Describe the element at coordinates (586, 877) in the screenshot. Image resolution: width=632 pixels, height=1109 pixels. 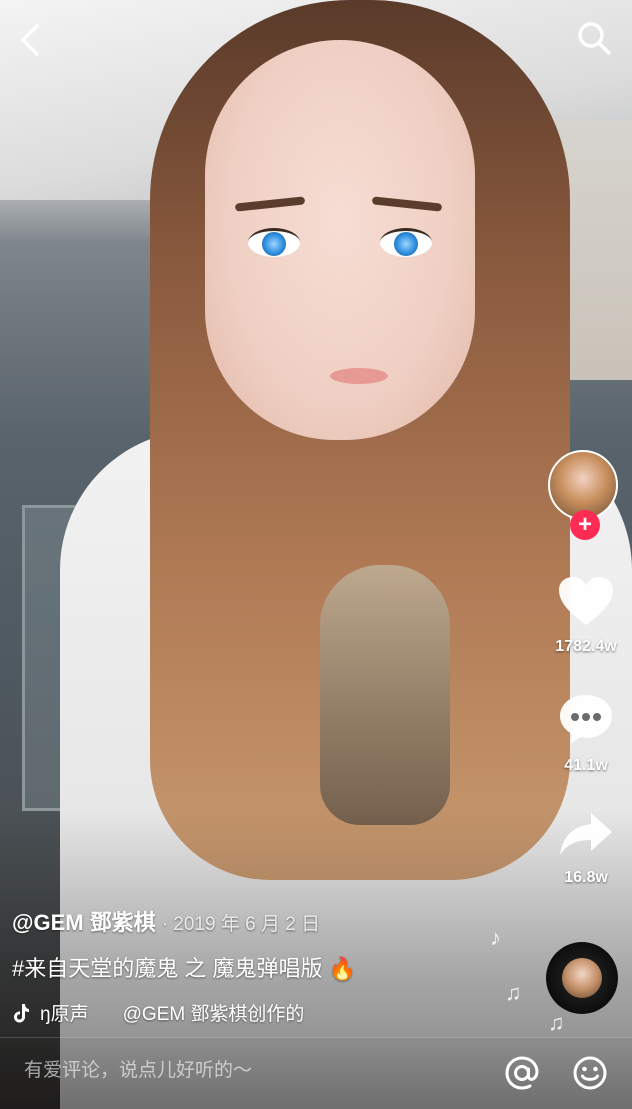
I see `share-count: 16.8w` at that location.